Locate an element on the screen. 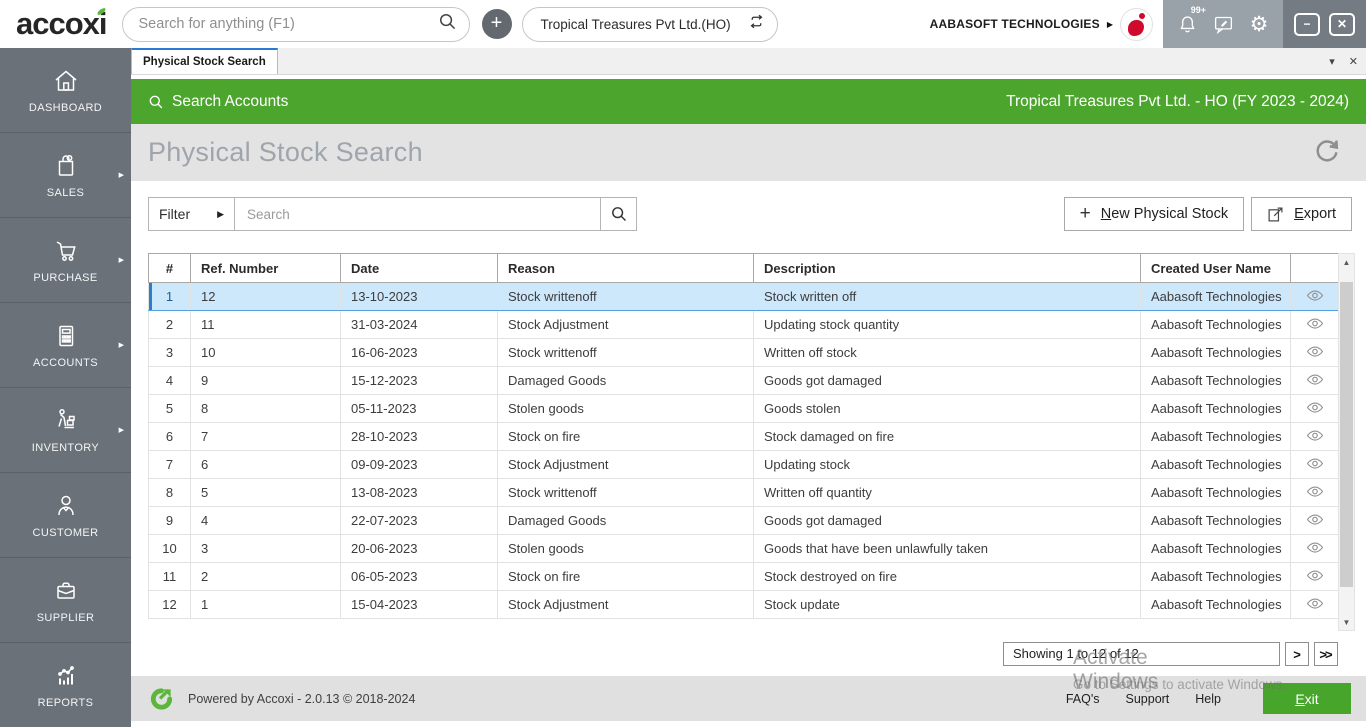 The width and height of the screenshot is (1366, 727). chart-icon is located at coordinates (65, 675).